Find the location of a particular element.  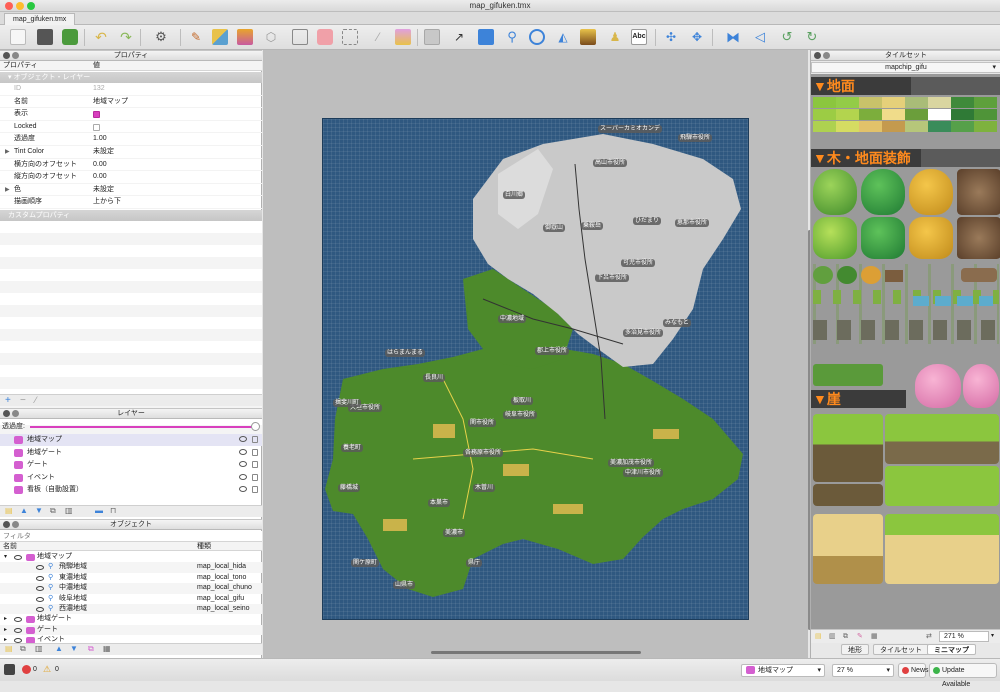

layer-item: 地域ゲート is located at coordinates (131, 453).